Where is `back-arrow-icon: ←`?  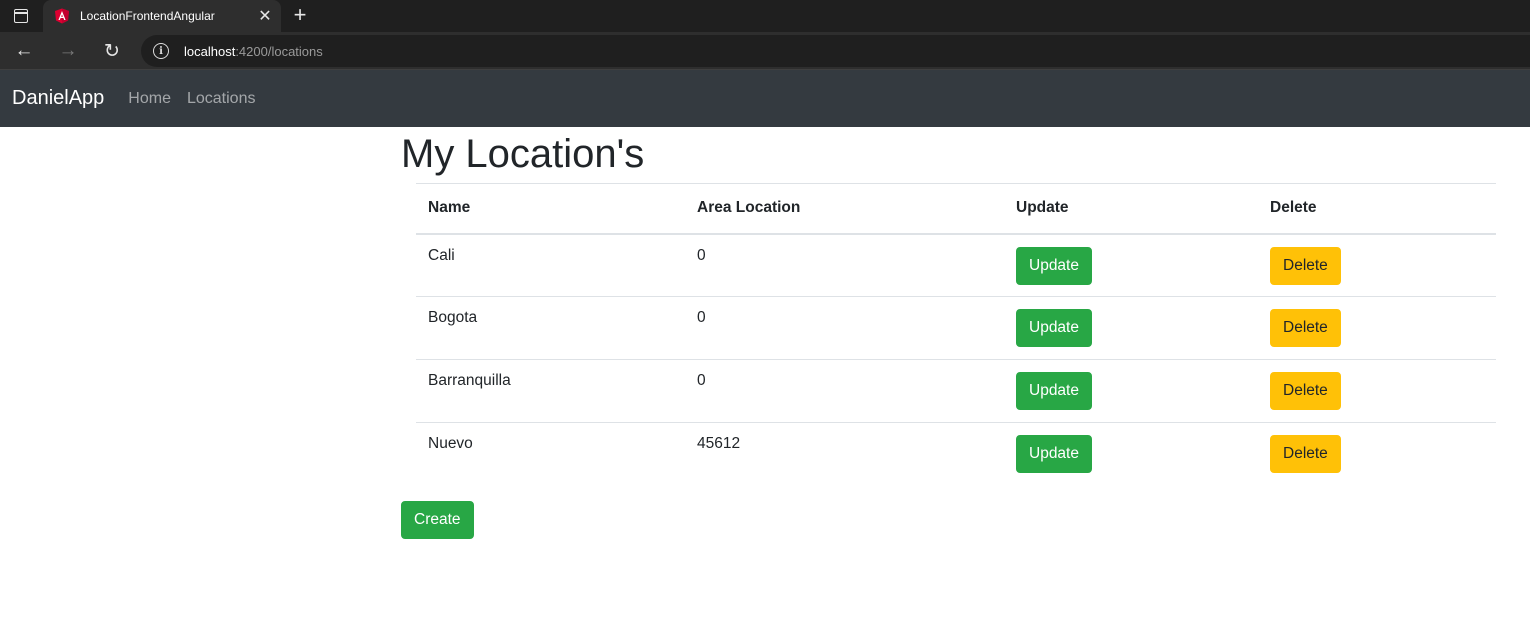 back-arrow-icon: ← is located at coordinates (24, 51).